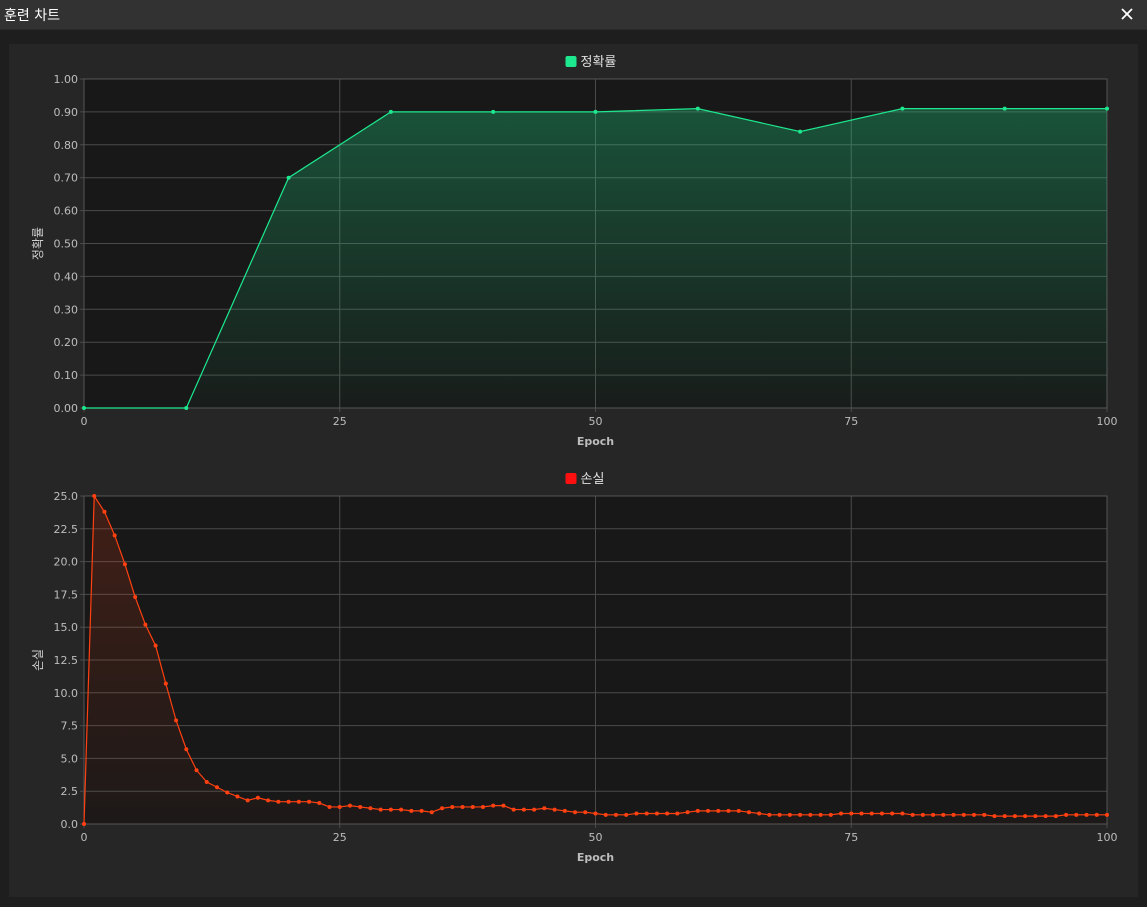 The image size is (1147, 907). What do you see at coordinates (66, 276) in the screenshot?
I see `y-tick-label: 0.40` at bounding box center [66, 276].